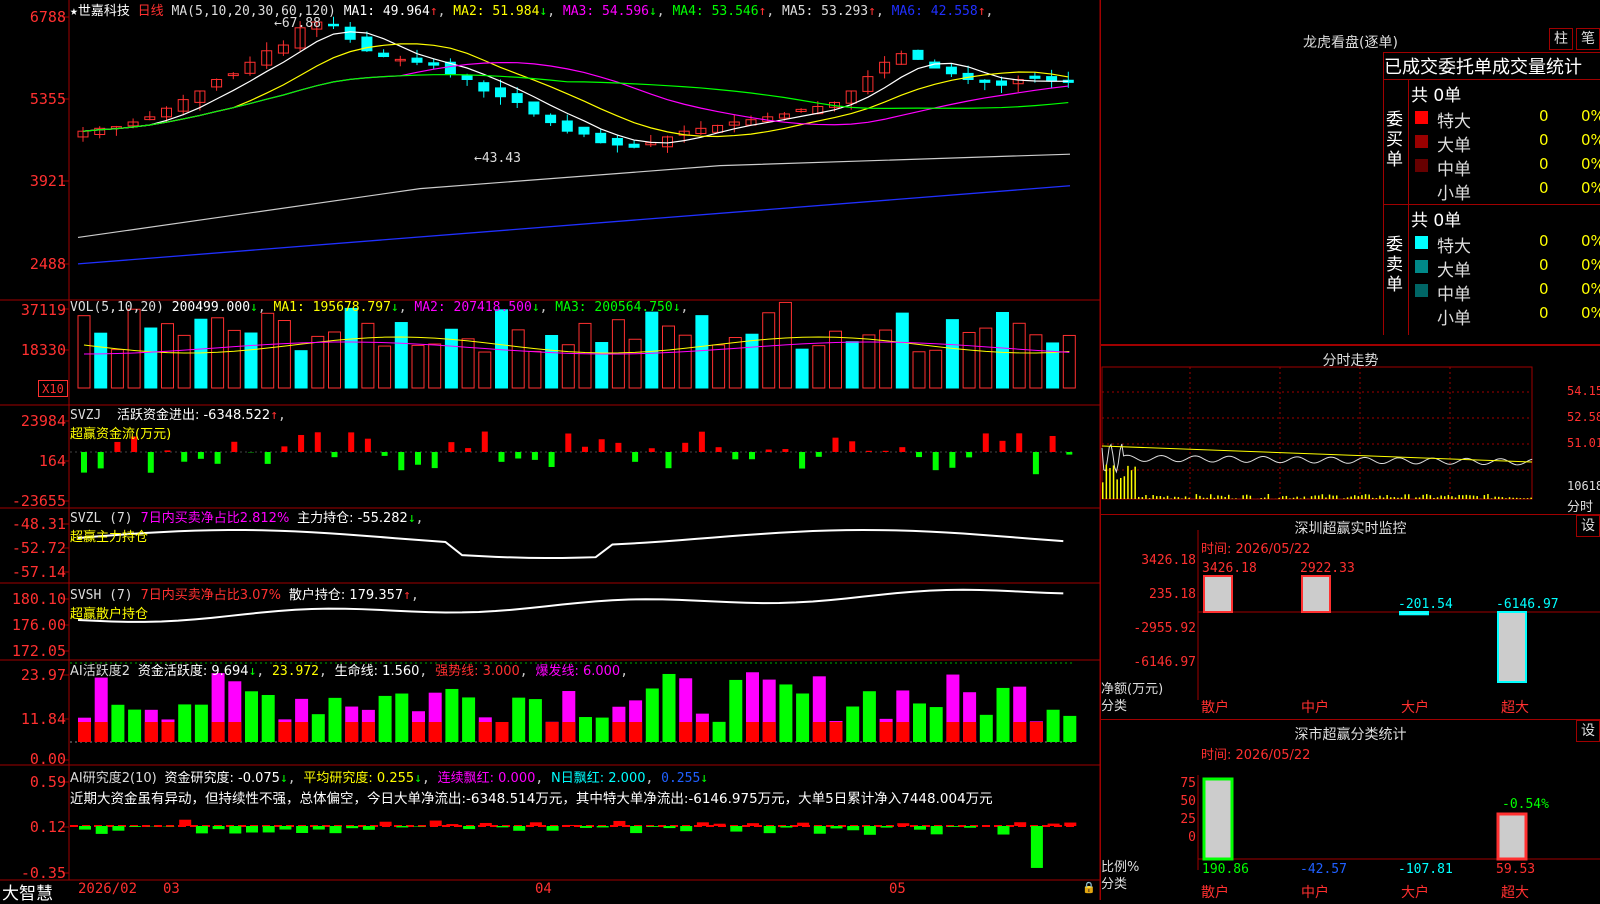 The image size is (1600, 904). I want to click on svzl-title: SVZL (7), so click(101, 518).